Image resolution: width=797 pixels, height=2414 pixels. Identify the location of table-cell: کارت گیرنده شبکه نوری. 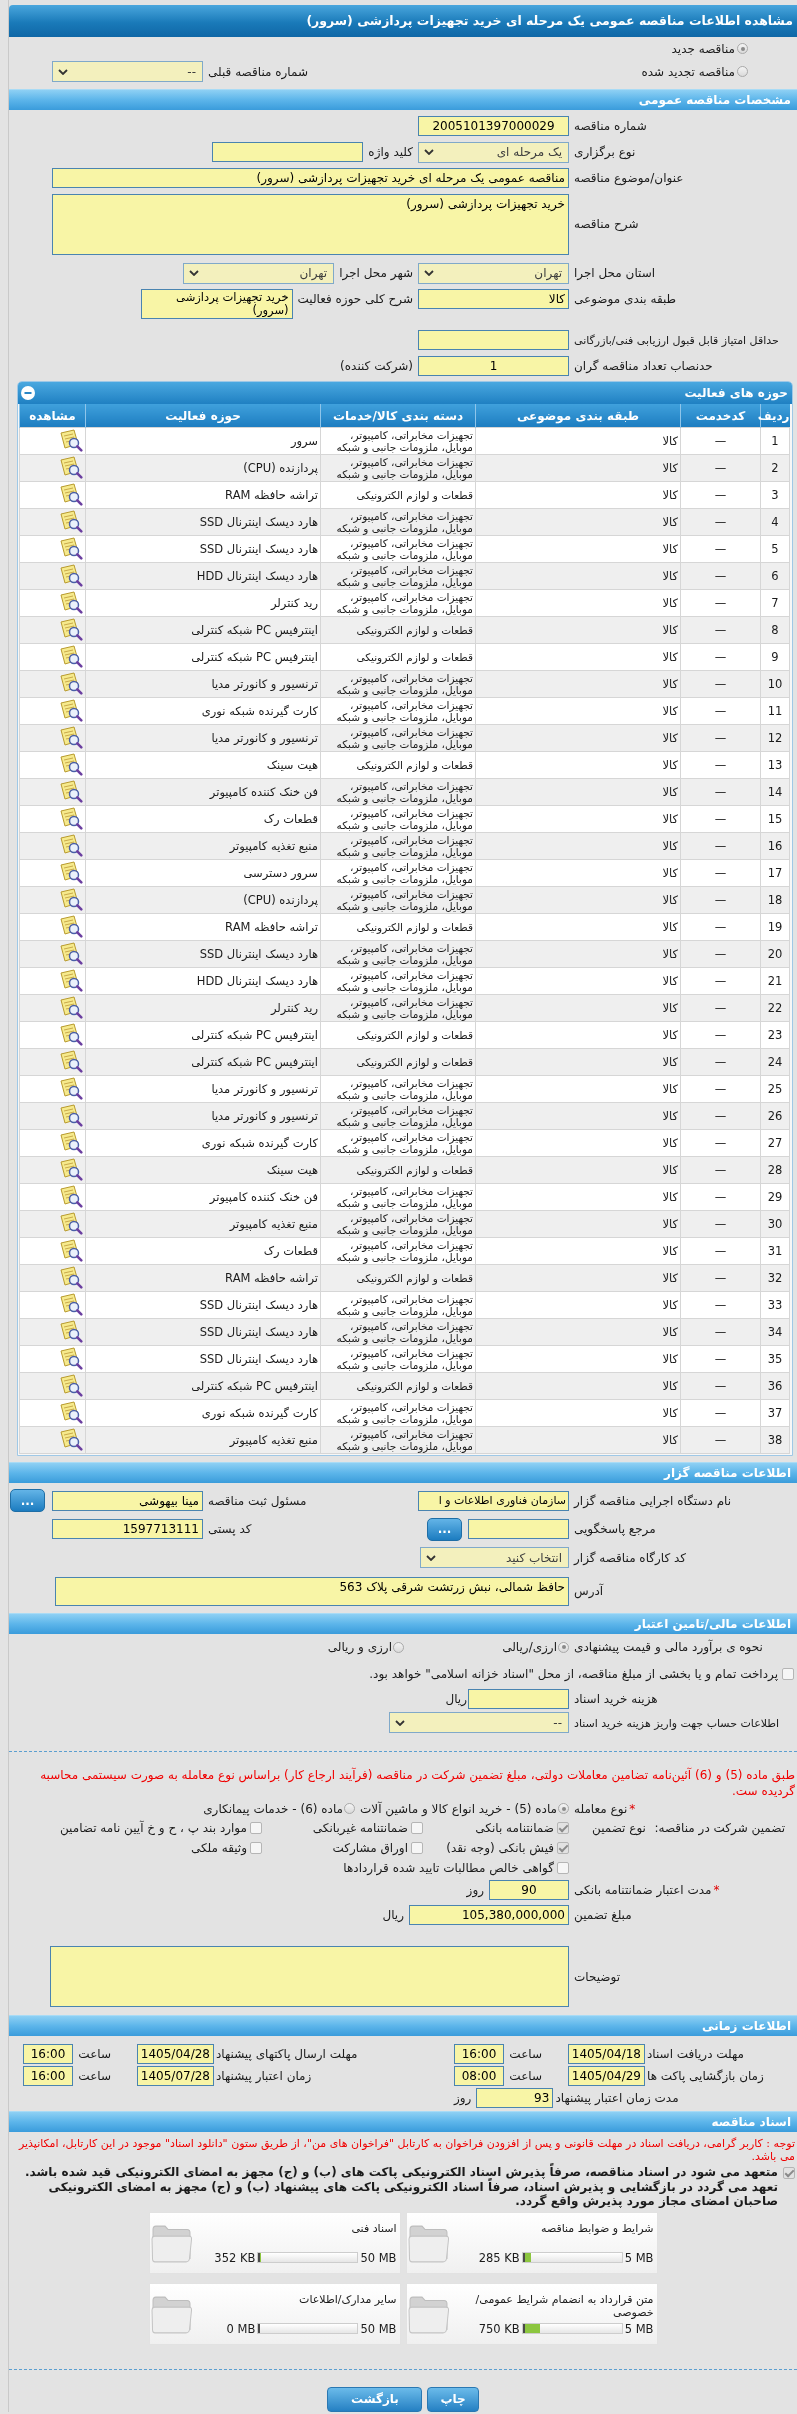
(203, 711).